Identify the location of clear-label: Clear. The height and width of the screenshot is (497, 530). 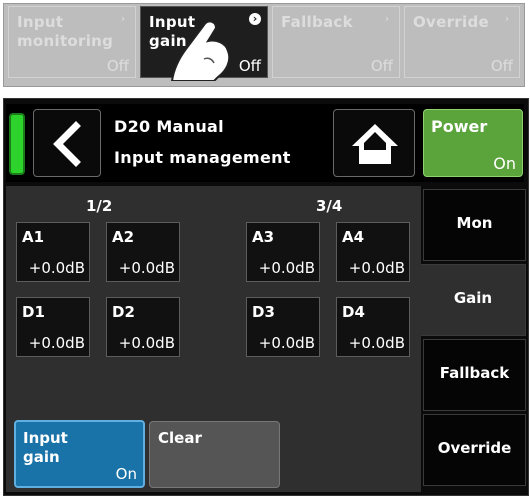
(180, 438).